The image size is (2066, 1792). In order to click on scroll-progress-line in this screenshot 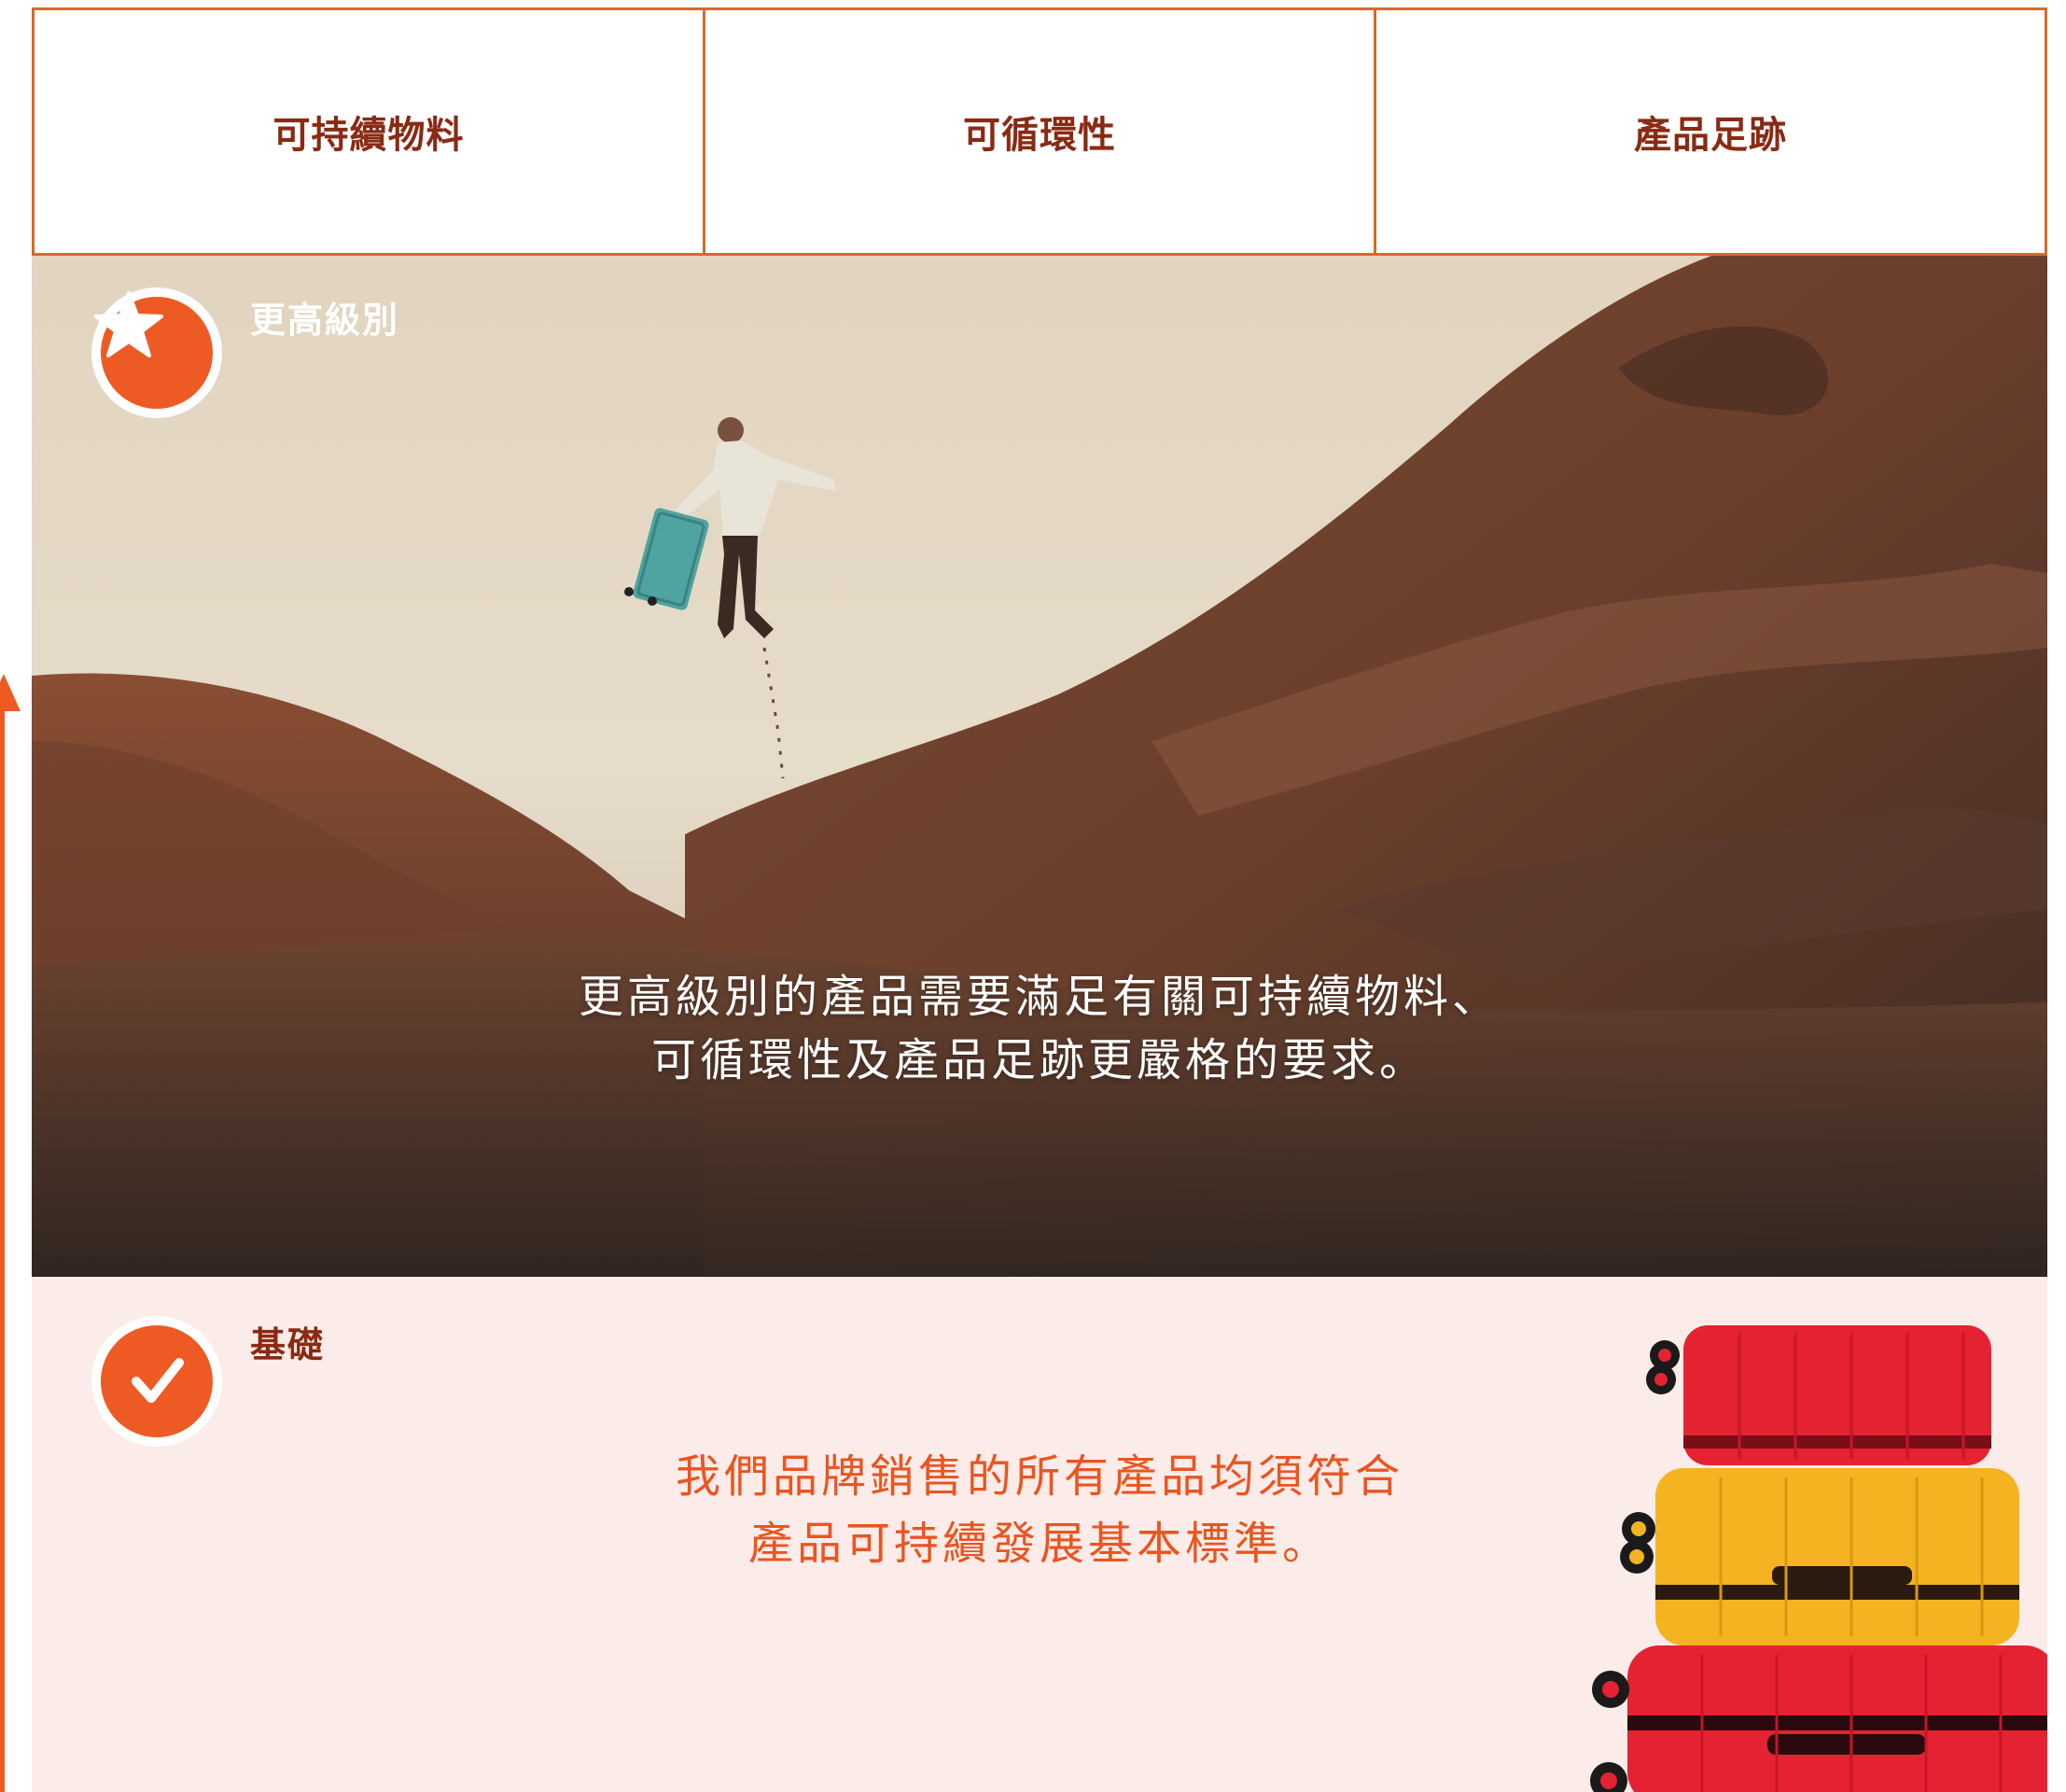, I will do `click(2, 1250)`.